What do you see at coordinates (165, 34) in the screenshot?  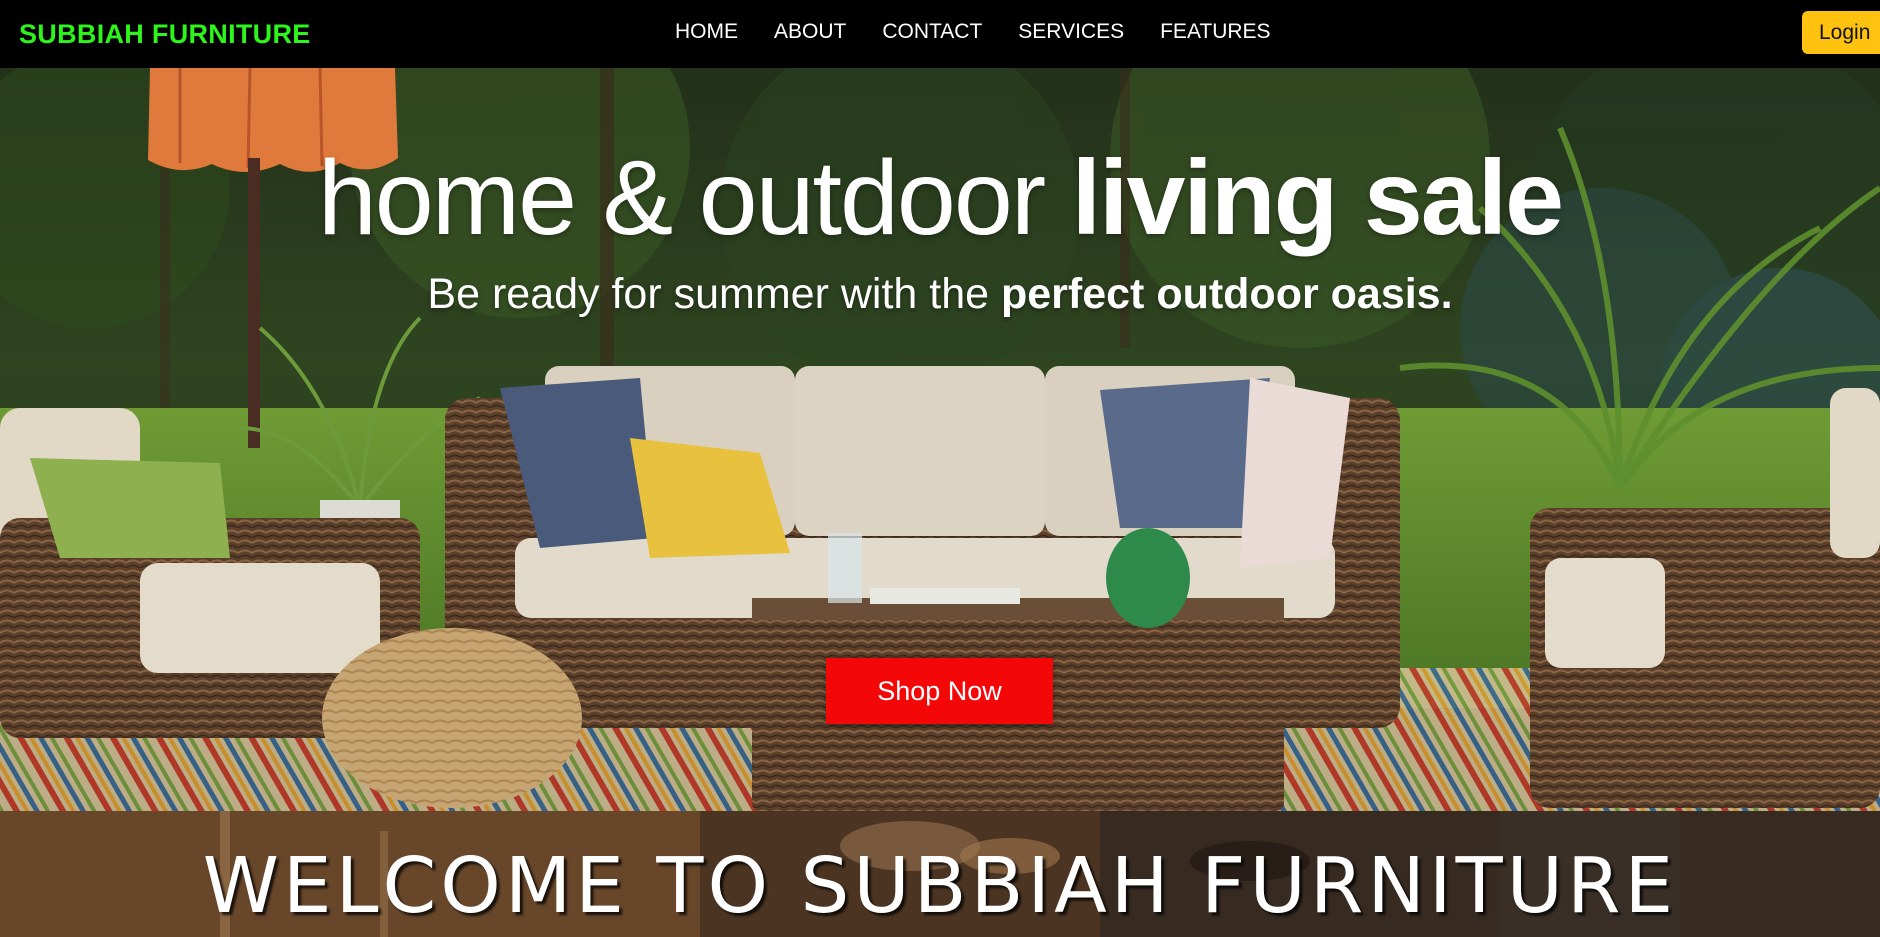 I see `brand-logo: SUBBIAH FURNITURE` at bounding box center [165, 34].